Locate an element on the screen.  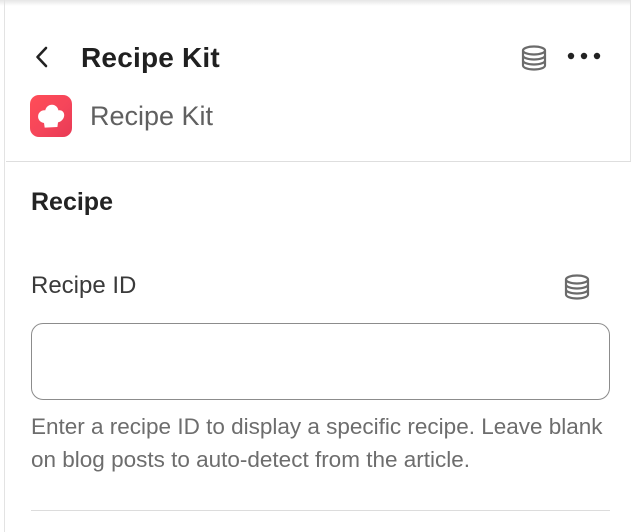
left-panel-border is located at coordinates (2, 266).